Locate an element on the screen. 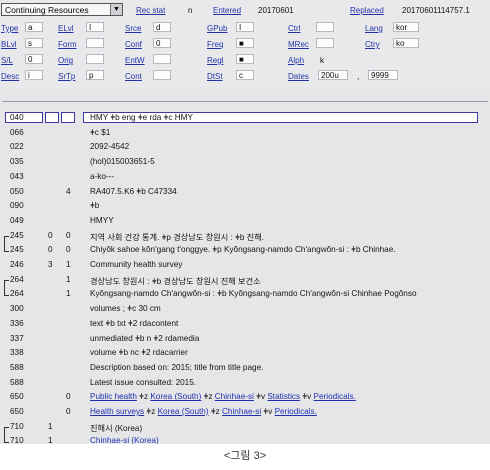 The height and width of the screenshot is (470, 490). field-tag: 650 is located at coordinates (17, 411).